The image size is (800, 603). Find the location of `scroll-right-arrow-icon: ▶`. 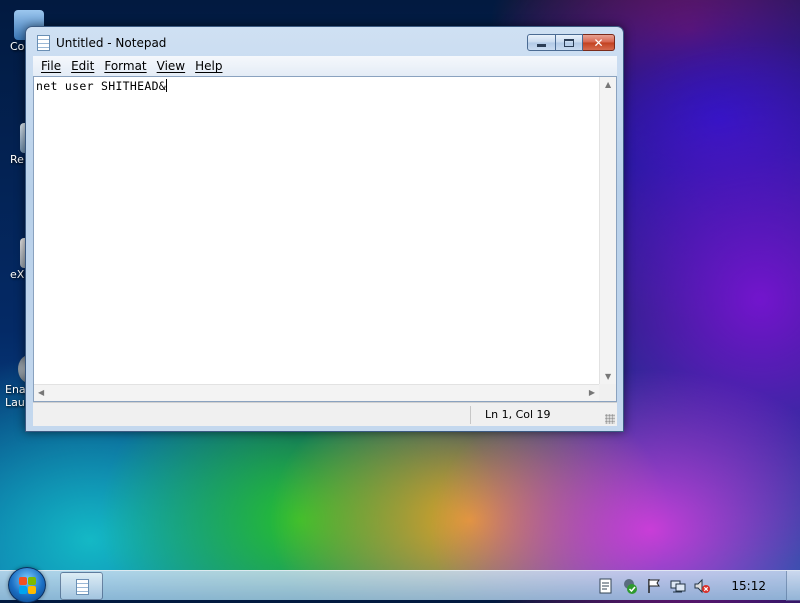

scroll-right-arrow-icon: ▶ is located at coordinates (592, 392).